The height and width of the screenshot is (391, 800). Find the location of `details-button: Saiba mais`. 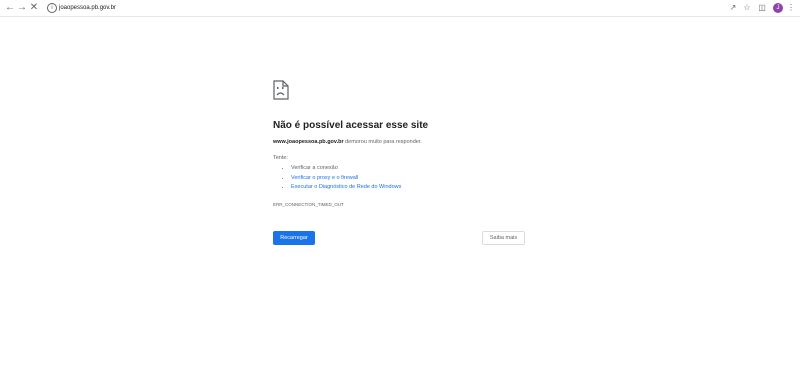

details-button: Saiba mais is located at coordinates (503, 238).